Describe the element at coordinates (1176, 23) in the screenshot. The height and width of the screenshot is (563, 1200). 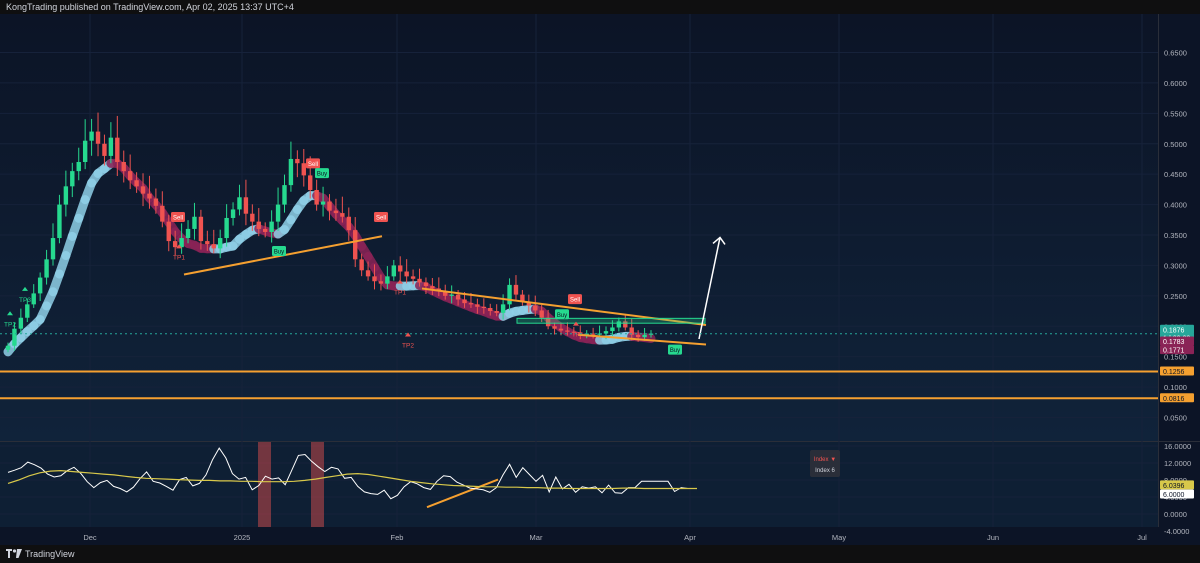
I see `currency-button: USDT` at that location.